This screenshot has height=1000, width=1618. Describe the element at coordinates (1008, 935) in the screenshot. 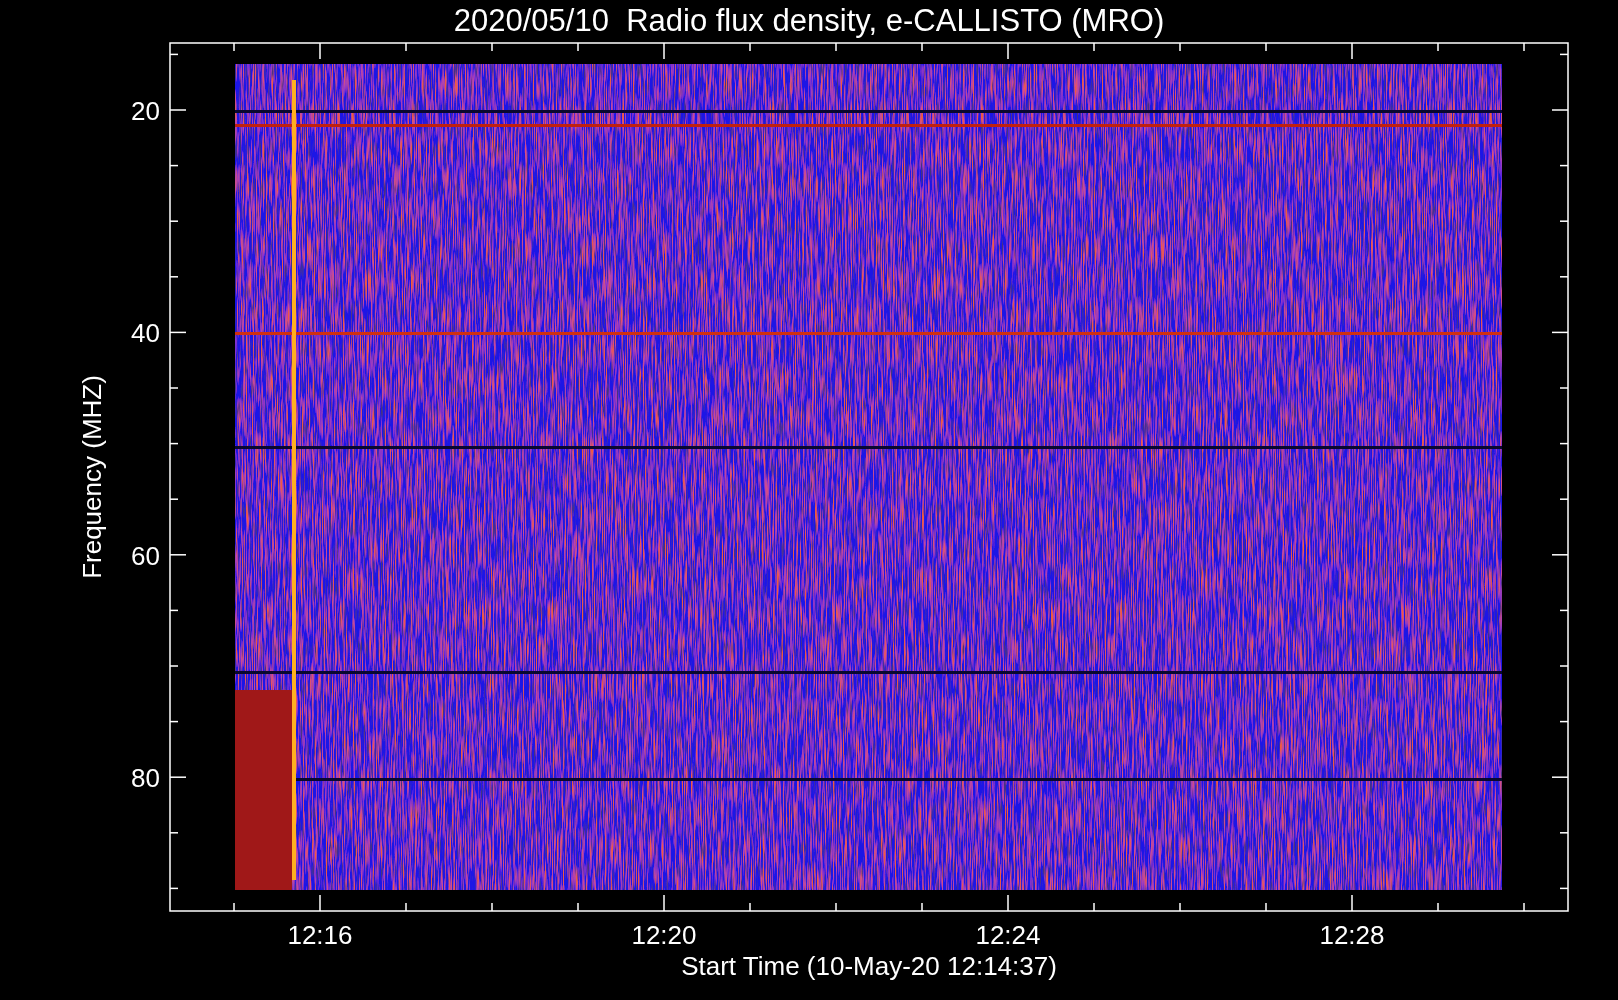

I see `x-tick-label: 12:24` at that location.